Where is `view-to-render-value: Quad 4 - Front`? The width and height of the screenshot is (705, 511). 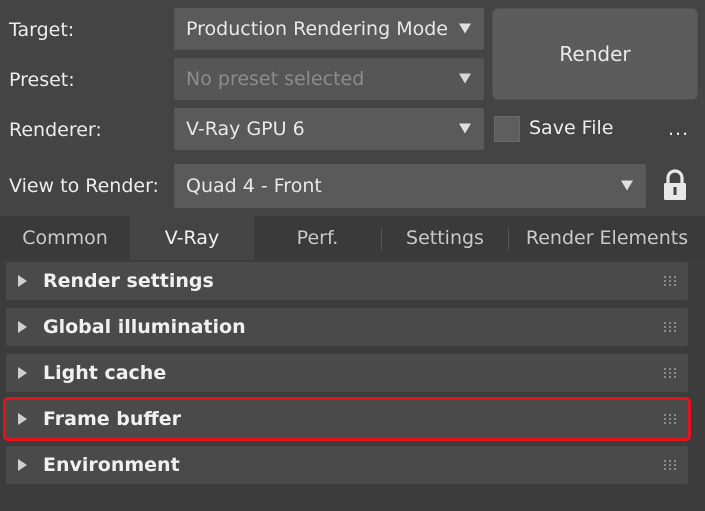
view-to-render-value: Quad 4 - Front is located at coordinates (254, 186).